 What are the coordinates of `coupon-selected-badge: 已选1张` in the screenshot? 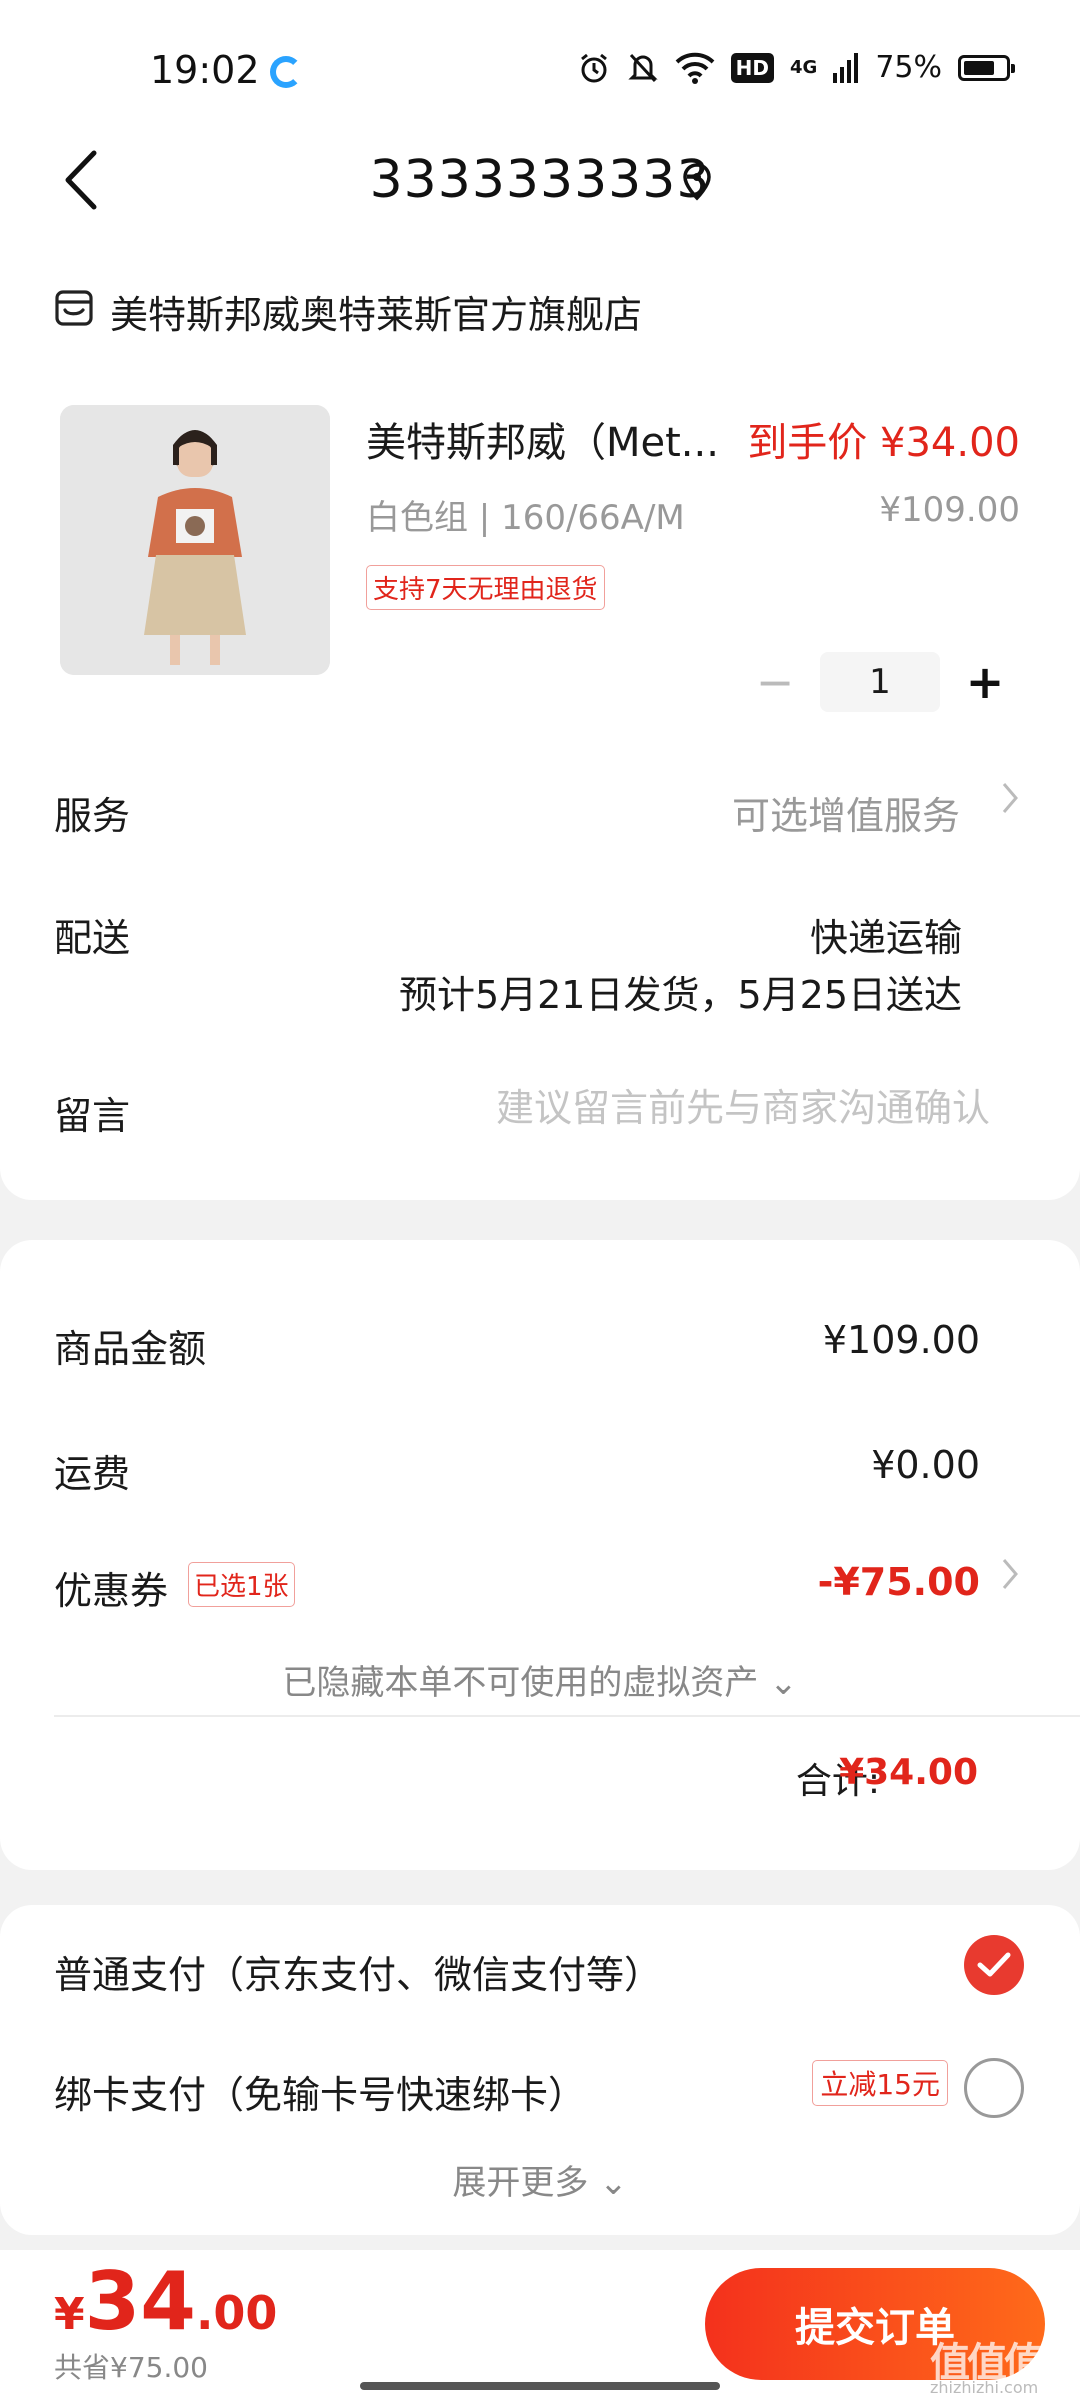 It's located at (241, 1584).